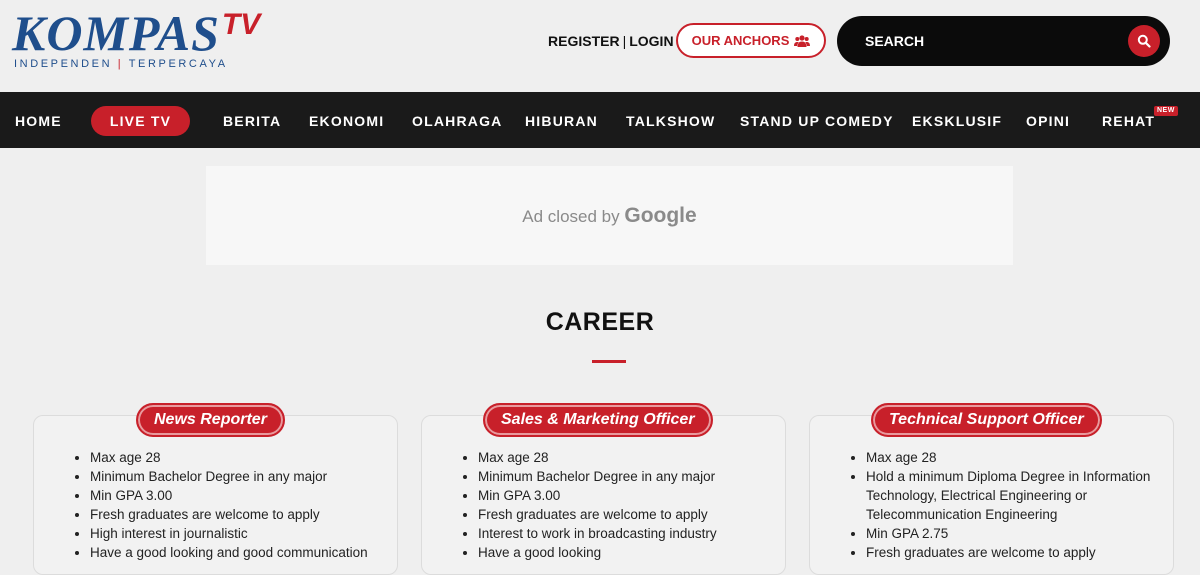 Image resolution: width=1200 pixels, height=575 pixels. I want to click on google-logo: Google, so click(660, 215).